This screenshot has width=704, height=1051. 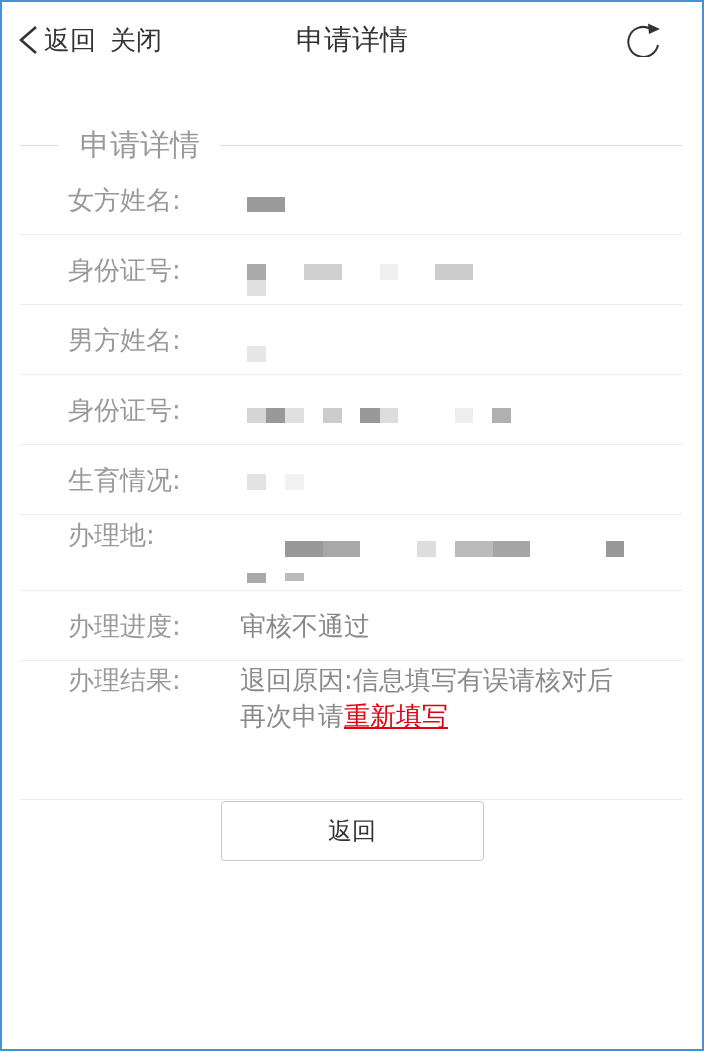 I want to click on close-button: 关闭, so click(x=136, y=40).